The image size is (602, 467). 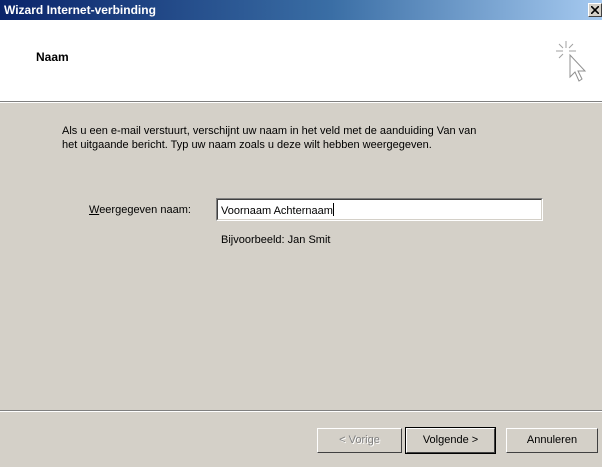 I want to click on close-button, so click(x=595, y=10).